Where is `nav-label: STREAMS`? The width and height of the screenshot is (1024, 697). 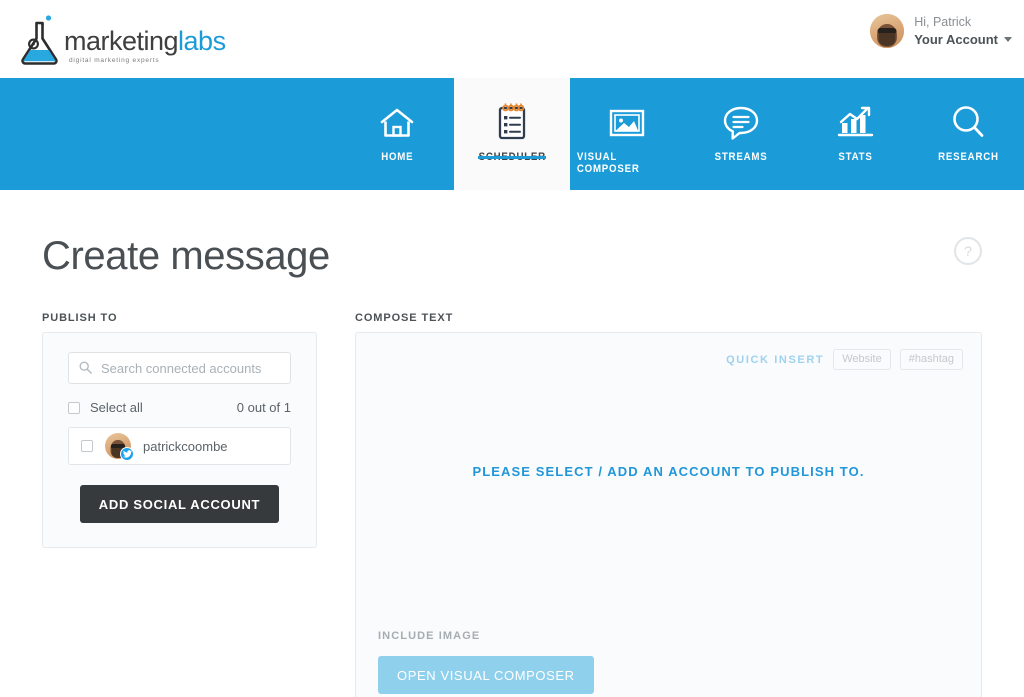
nav-label: STREAMS is located at coordinates (741, 157).